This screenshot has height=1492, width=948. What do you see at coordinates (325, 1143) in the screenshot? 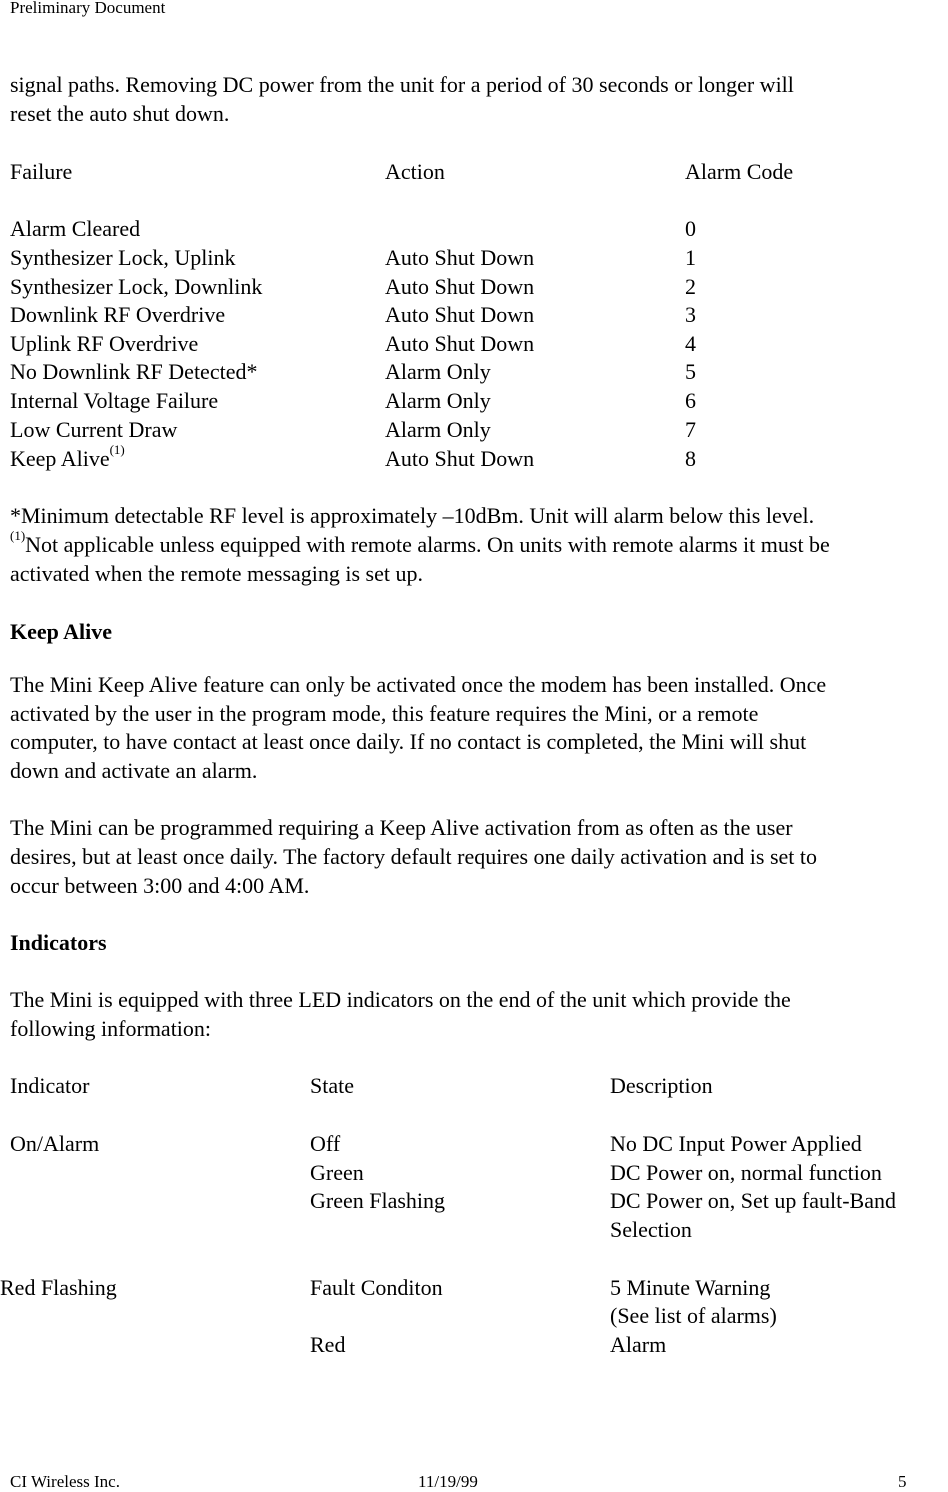
I see `cell-state: Off` at bounding box center [325, 1143].